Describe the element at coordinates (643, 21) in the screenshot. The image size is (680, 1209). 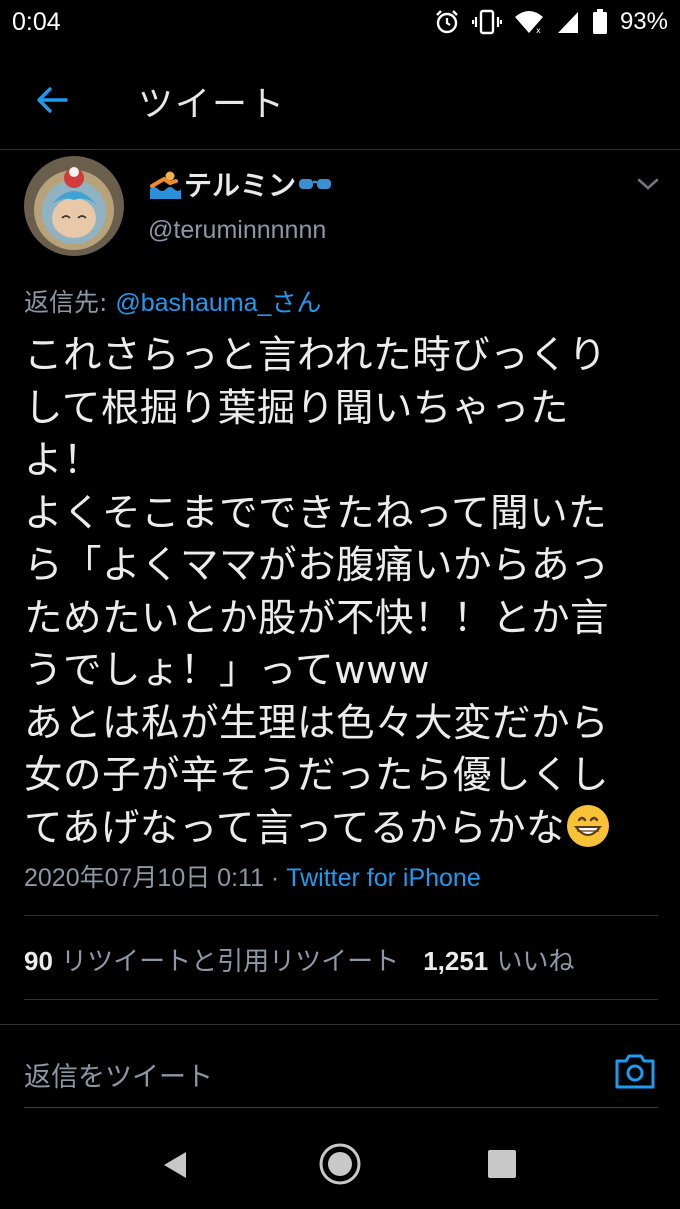
I see `battery-percent: 93%` at that location.